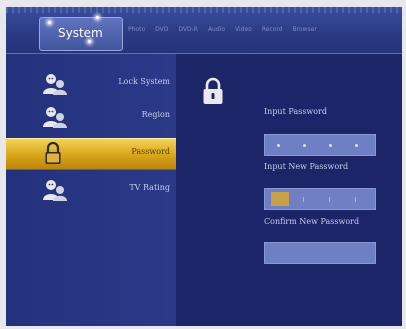 This screenshot has width=406, height=329. I want to click on menu-item-tv-rating: TV Rating, so click(91, 190).